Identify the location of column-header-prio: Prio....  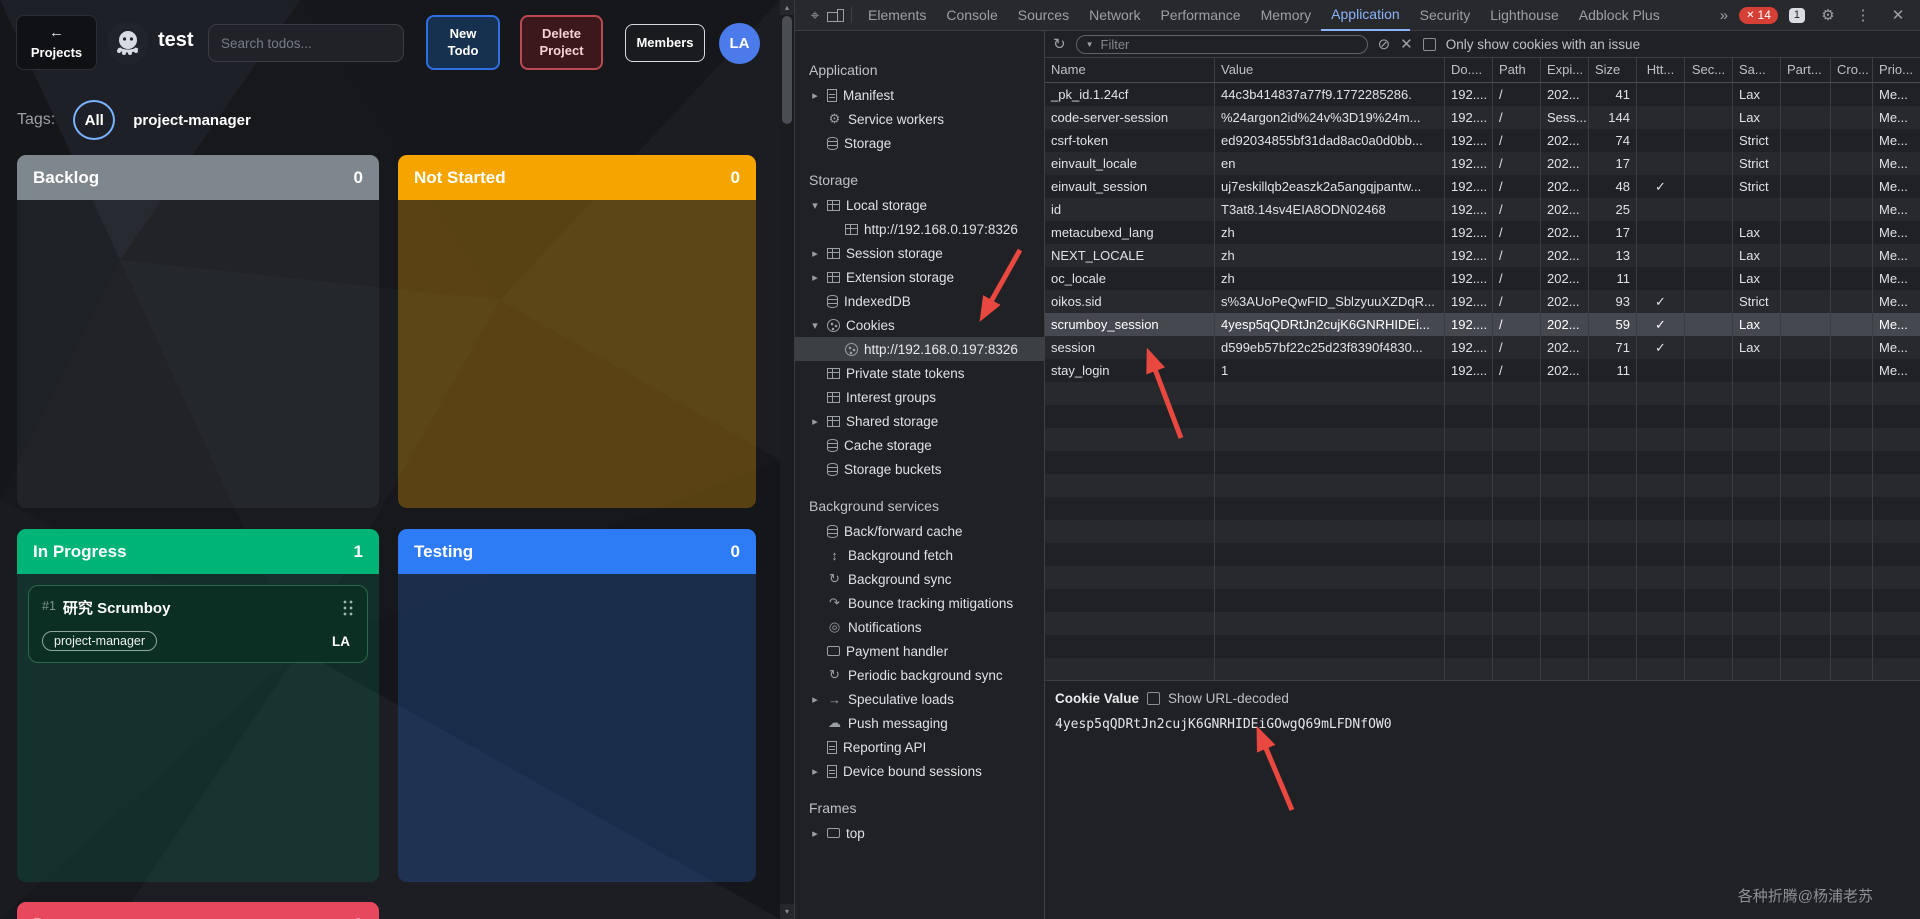
(1896, 70).